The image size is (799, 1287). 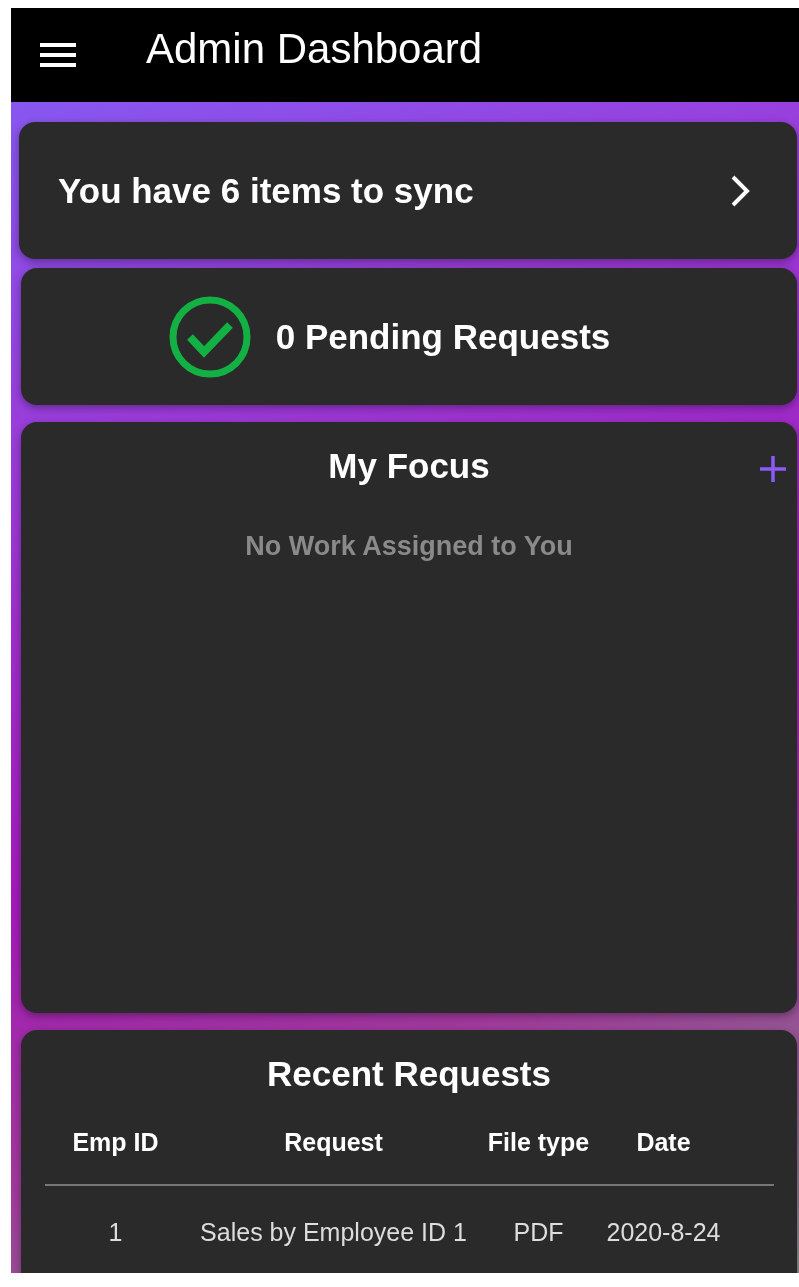 I want to click on card-title: Recent Requests, so click(x=409, y=1074).